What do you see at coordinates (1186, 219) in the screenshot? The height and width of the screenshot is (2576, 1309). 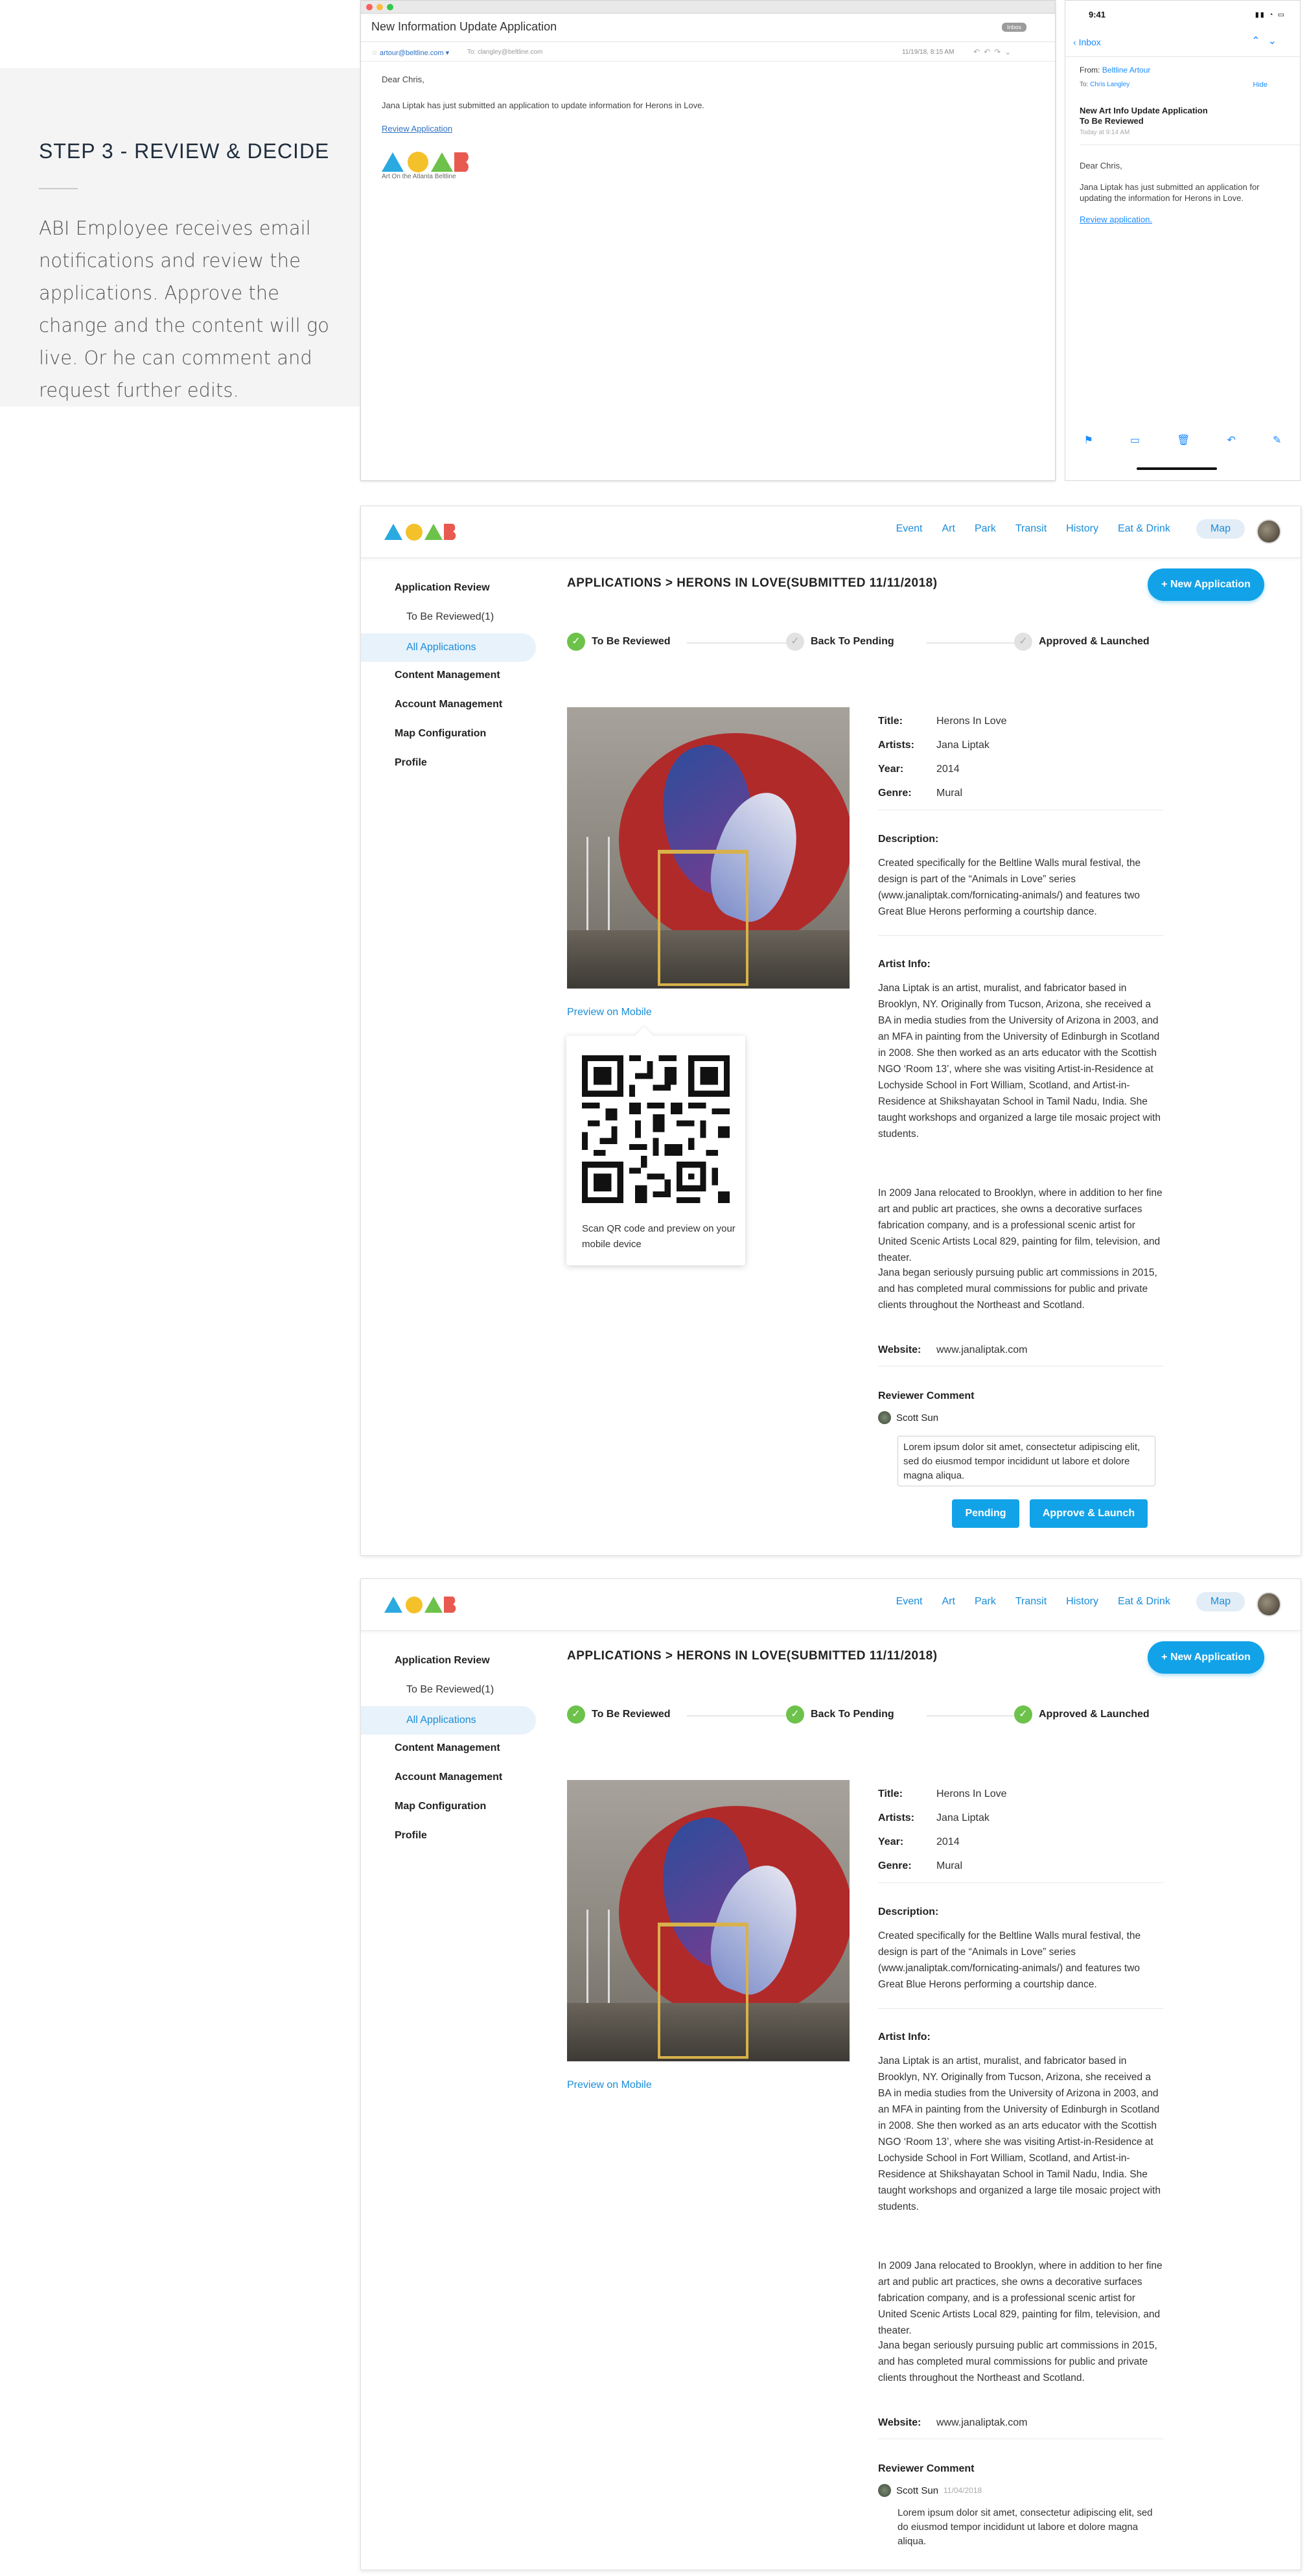 I see `phone-review-link: Review application.` at bounding box center [1186, 219].